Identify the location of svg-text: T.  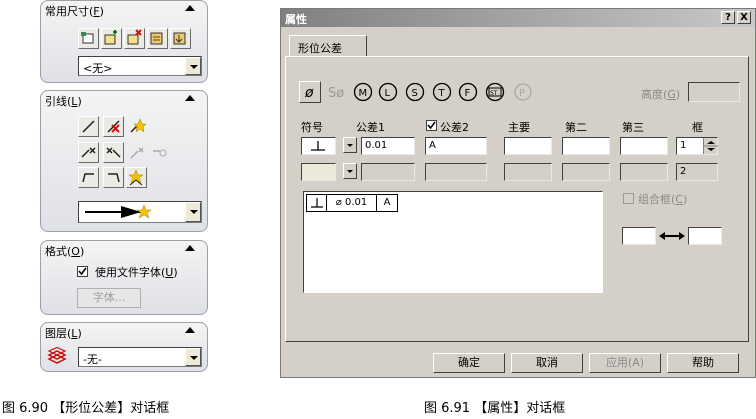
(442, 93).